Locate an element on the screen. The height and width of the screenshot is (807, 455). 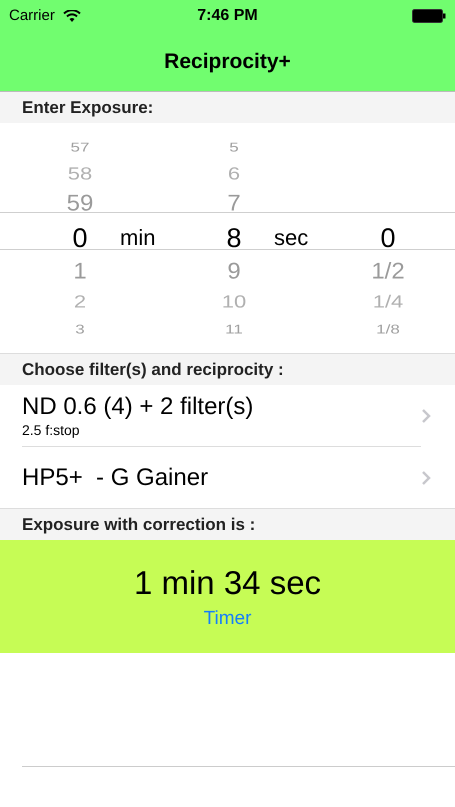
picker-value: 2 is located at coordinates (80, 302).